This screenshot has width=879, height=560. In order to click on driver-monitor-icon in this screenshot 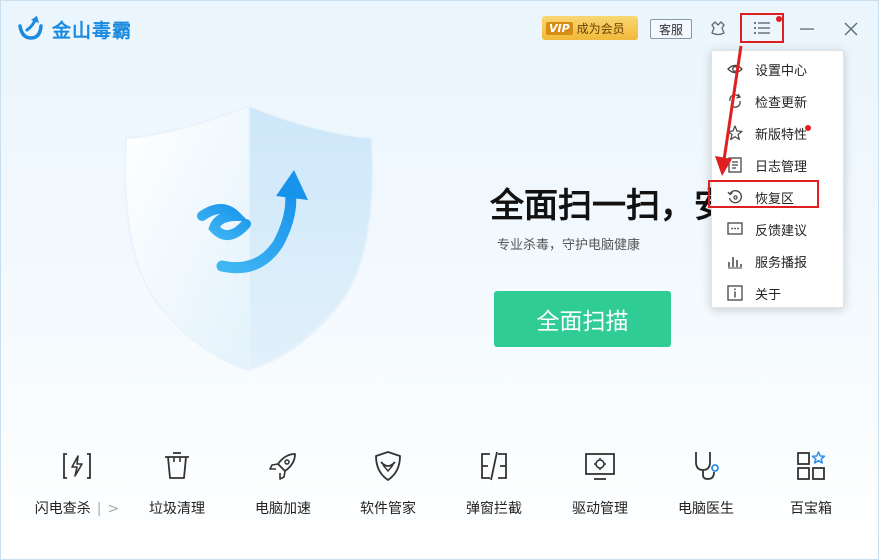, I will do `click(600, 466)`.